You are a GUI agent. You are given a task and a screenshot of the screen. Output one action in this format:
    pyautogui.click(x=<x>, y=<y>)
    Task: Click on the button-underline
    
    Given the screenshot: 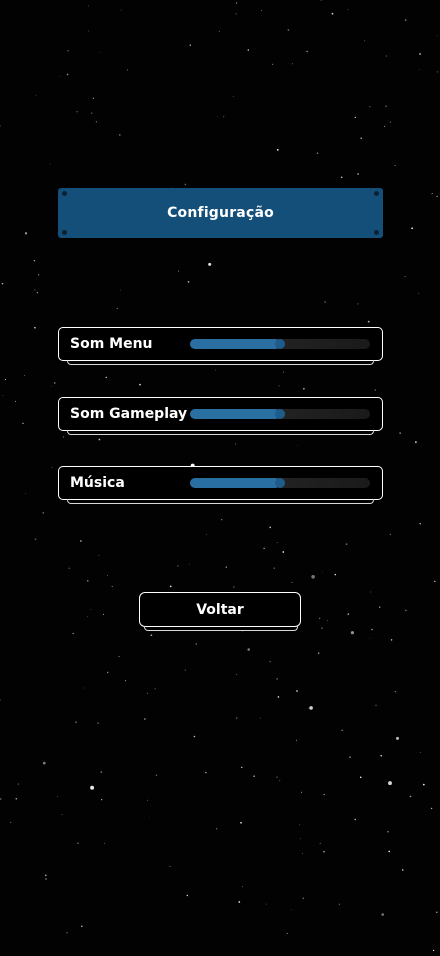 What is the action you would take?
    pyautogui.click(x=221, y=628)
    